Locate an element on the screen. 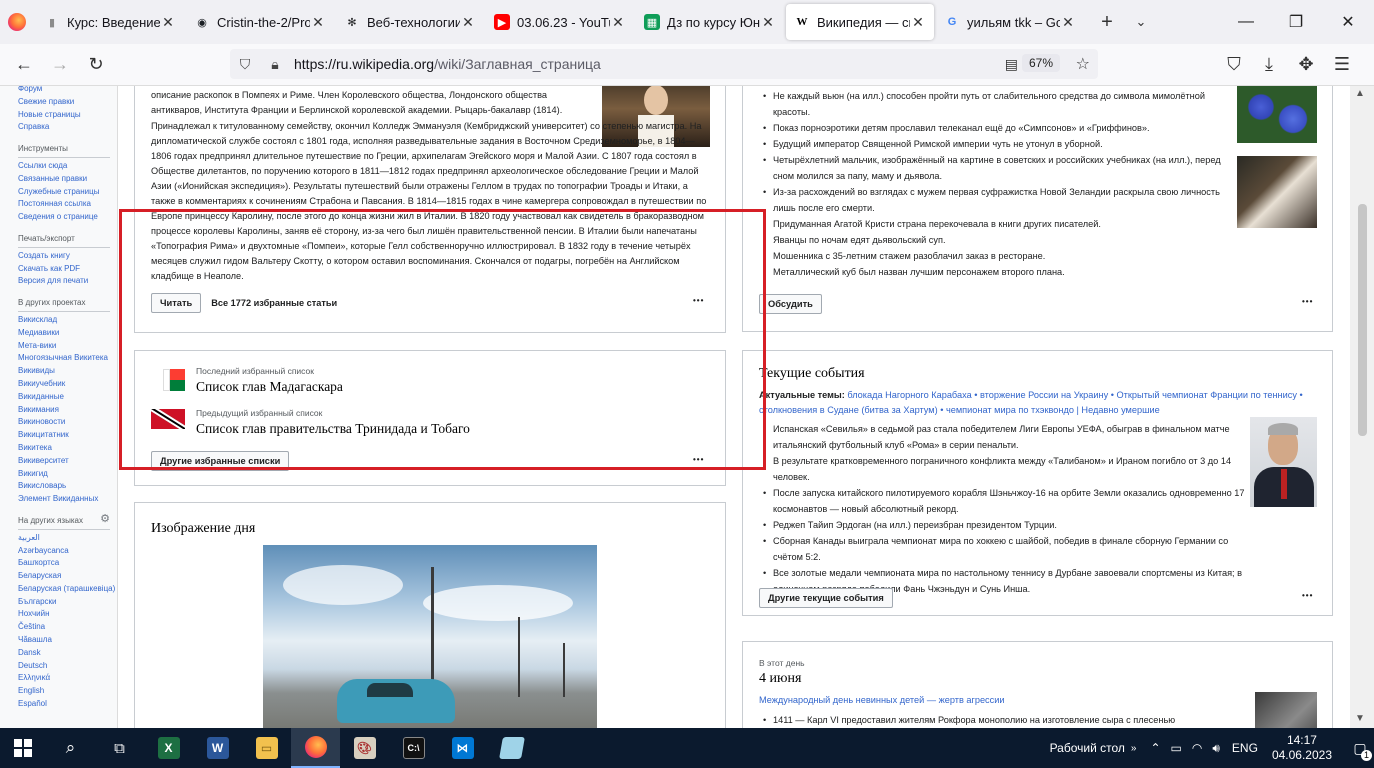 Image resolution: width=1374 pixels, height=768 pixels. sidebar-language-link: Azərbaycanca is located at coordinates (67, 551).